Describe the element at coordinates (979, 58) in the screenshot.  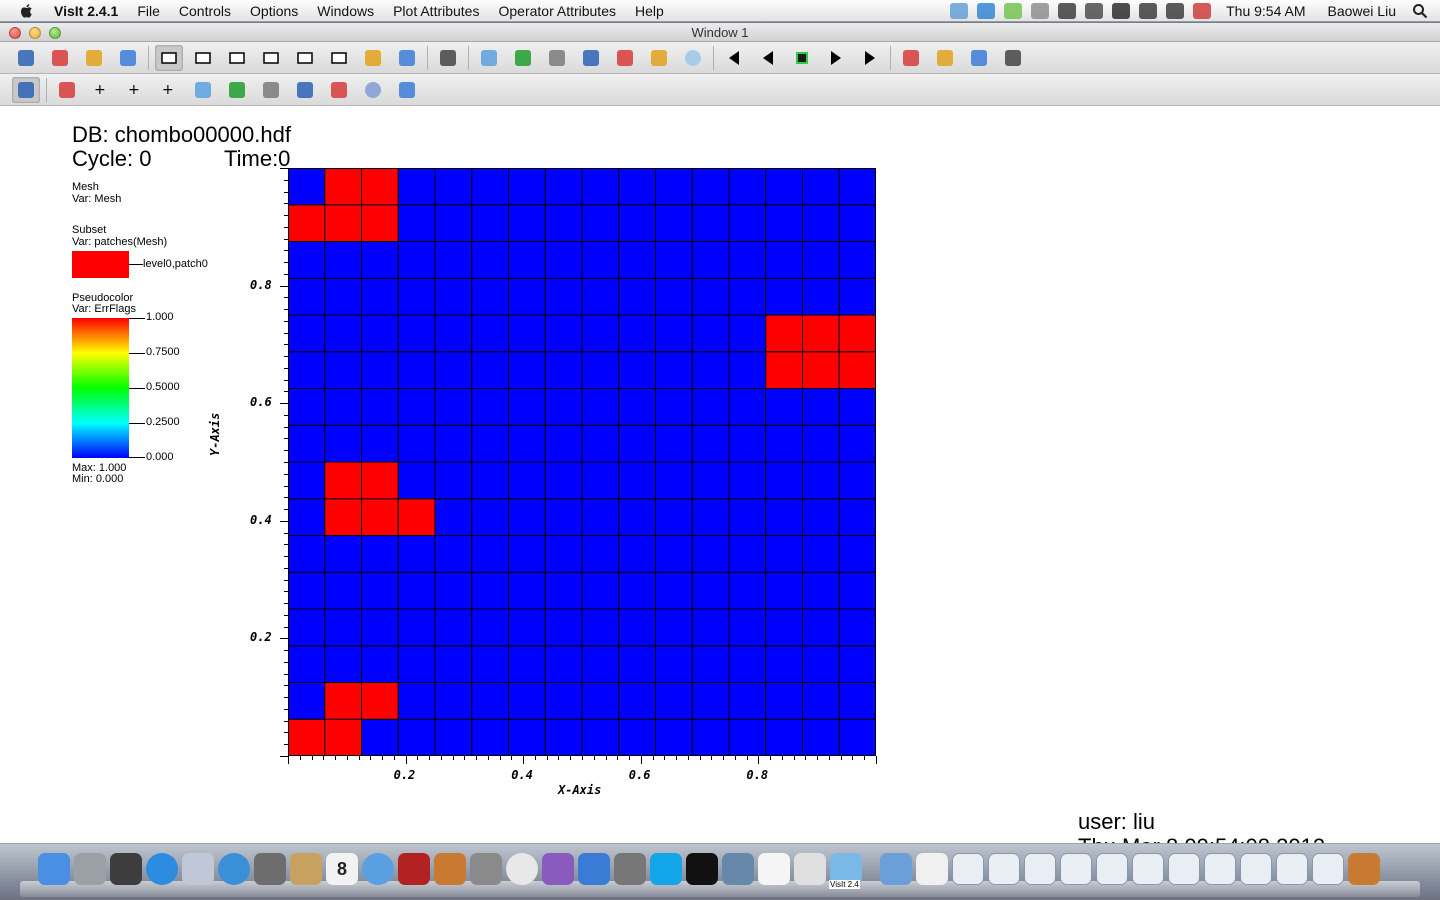
I see `figure-b-icon` at that location.